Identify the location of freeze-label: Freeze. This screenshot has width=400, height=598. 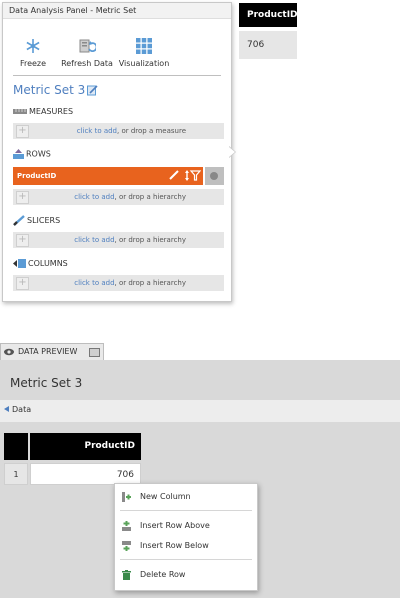
(33, 63).